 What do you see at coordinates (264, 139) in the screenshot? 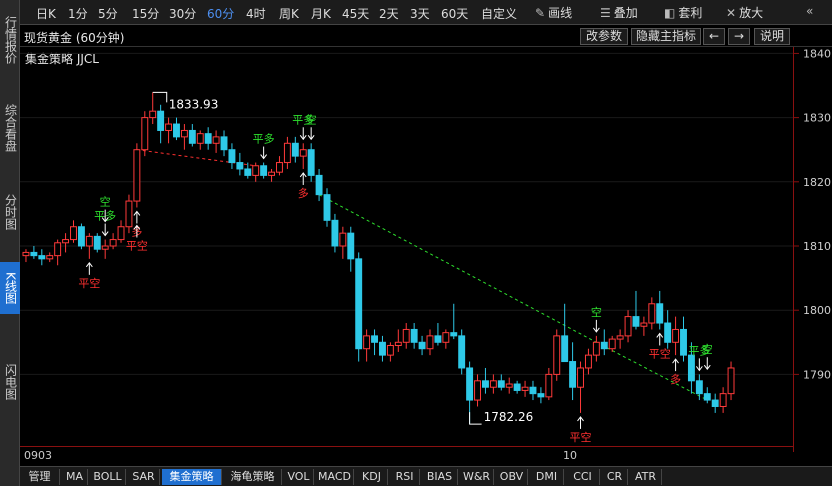
I see `signal-label: 平多` at bounding box center [264, 139].